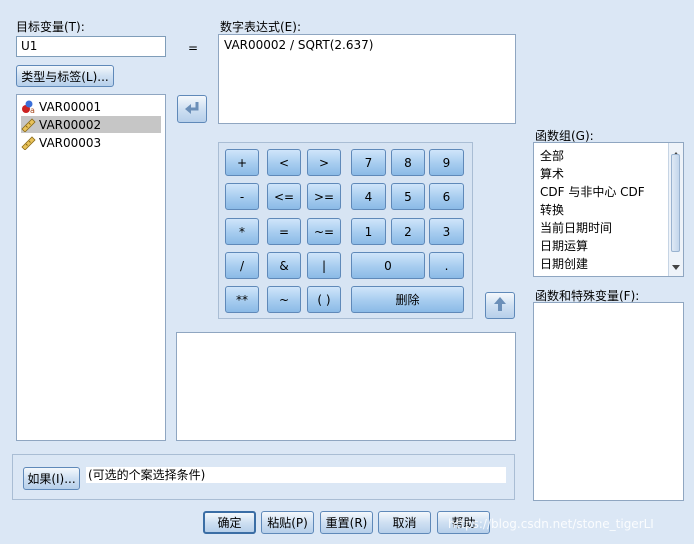 This screenshot has width=694, height=544. Describe the element at coordinates (408, 162) in the screenshot. I see `key-8: 8` at that location.